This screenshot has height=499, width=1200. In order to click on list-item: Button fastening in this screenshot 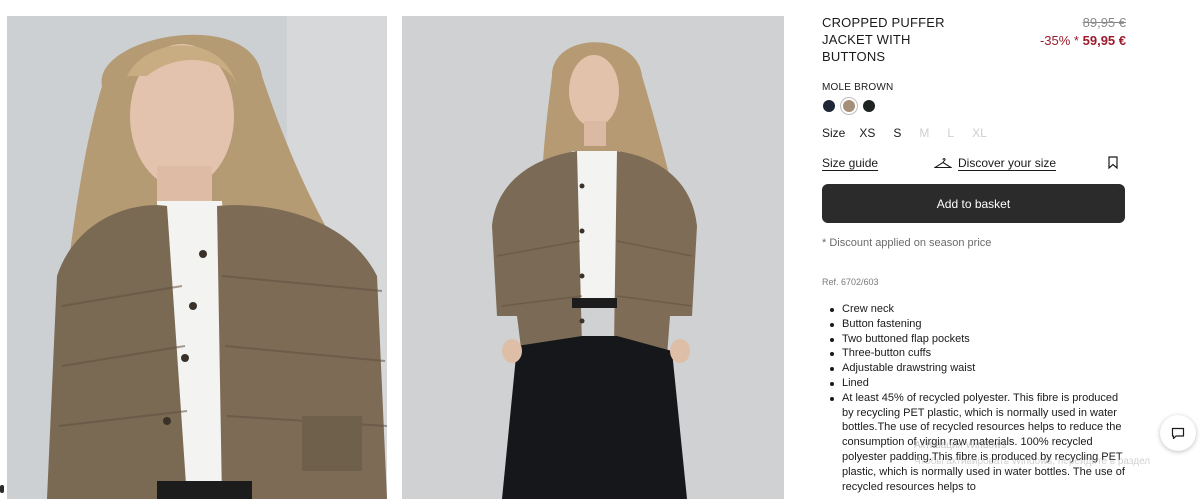, I will do `click(975, 324)`.